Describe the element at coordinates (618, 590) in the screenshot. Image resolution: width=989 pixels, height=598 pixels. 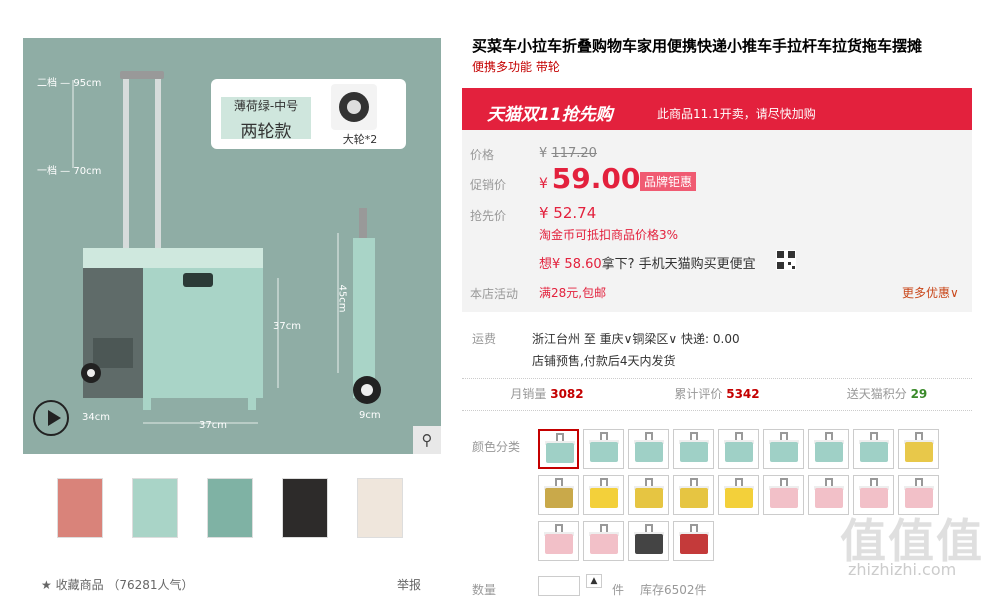
I see `quantity-unit: 件` at that location.